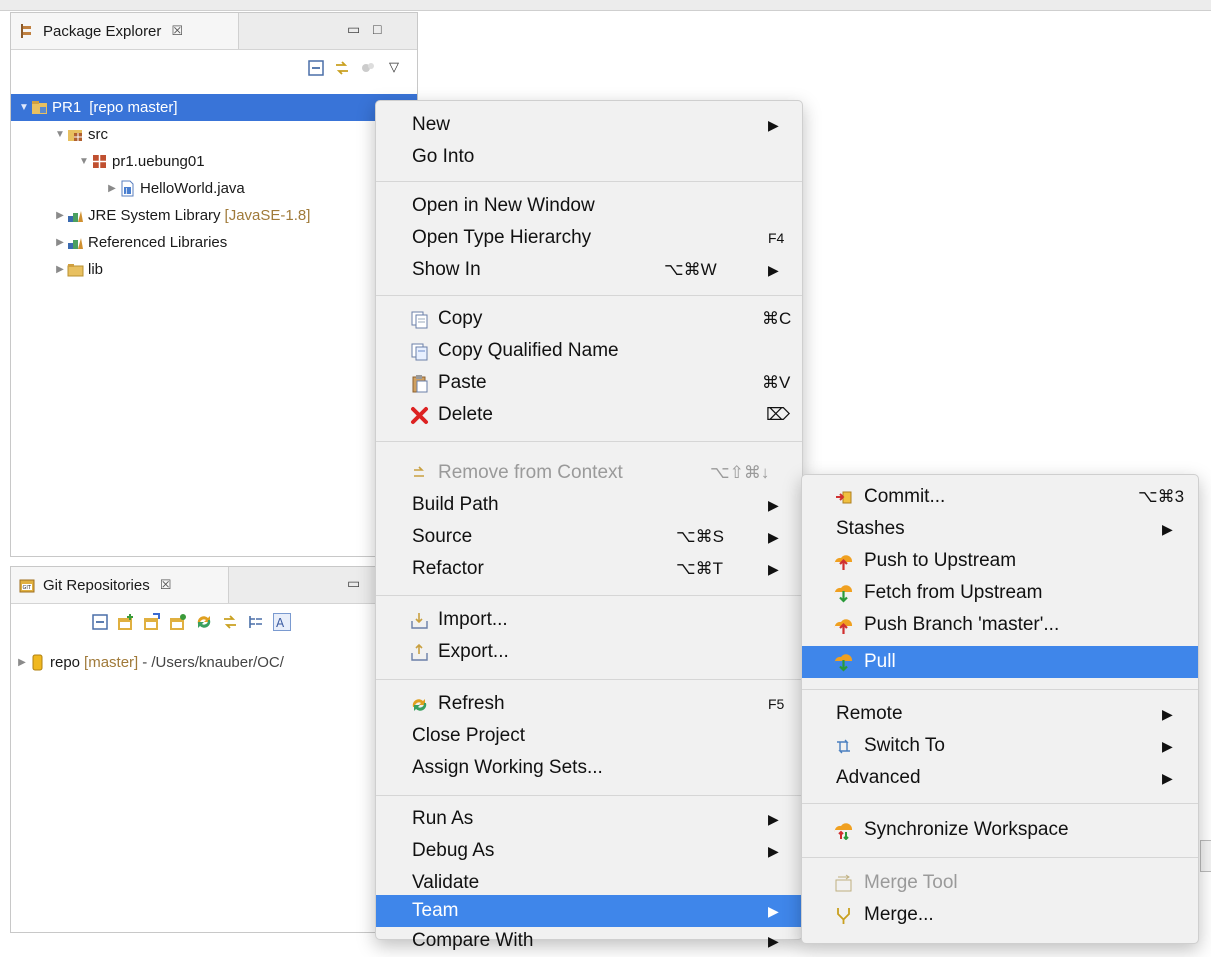 Image resolution: width=1211 pixels, height=957 pixels. Describe the element at coordinates (267, 215) in the screenshot. I see `jre-library-decoration: [JavaSE-1.8]` at that location.